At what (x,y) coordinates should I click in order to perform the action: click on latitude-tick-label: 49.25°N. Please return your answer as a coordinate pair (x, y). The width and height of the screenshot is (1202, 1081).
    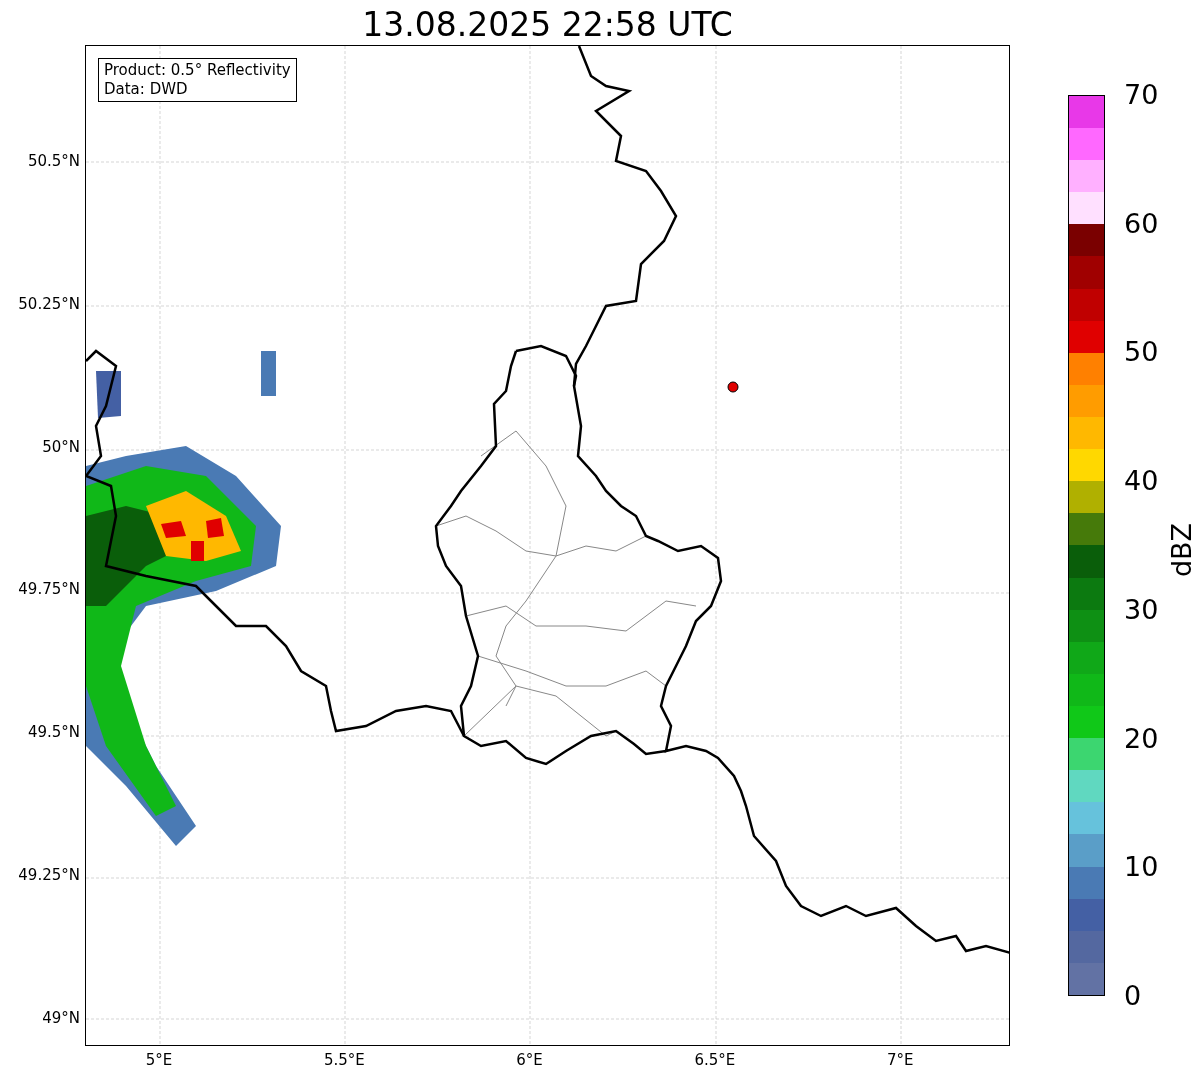
    Looking at the image, I should click on (49, 875).